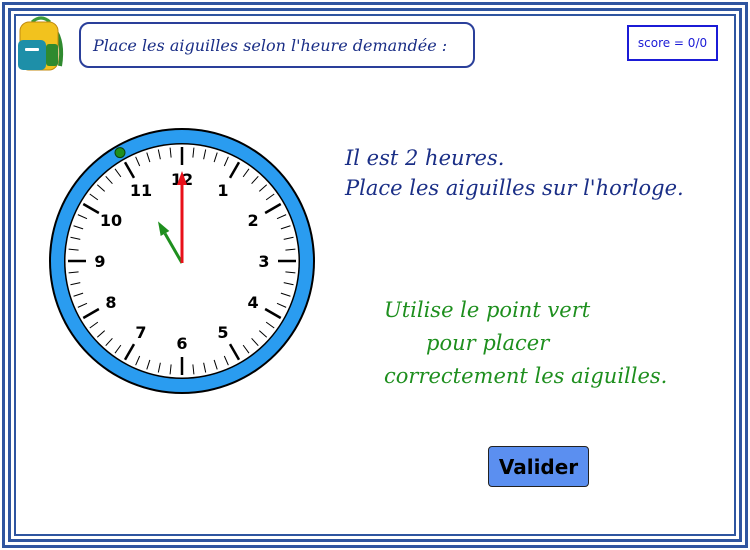 This screenshot has width=750, height=550. What do you see at coordinates (99, 261) in the screenshot?
I see `clock-number: 9` at bounding box center [99, 261].